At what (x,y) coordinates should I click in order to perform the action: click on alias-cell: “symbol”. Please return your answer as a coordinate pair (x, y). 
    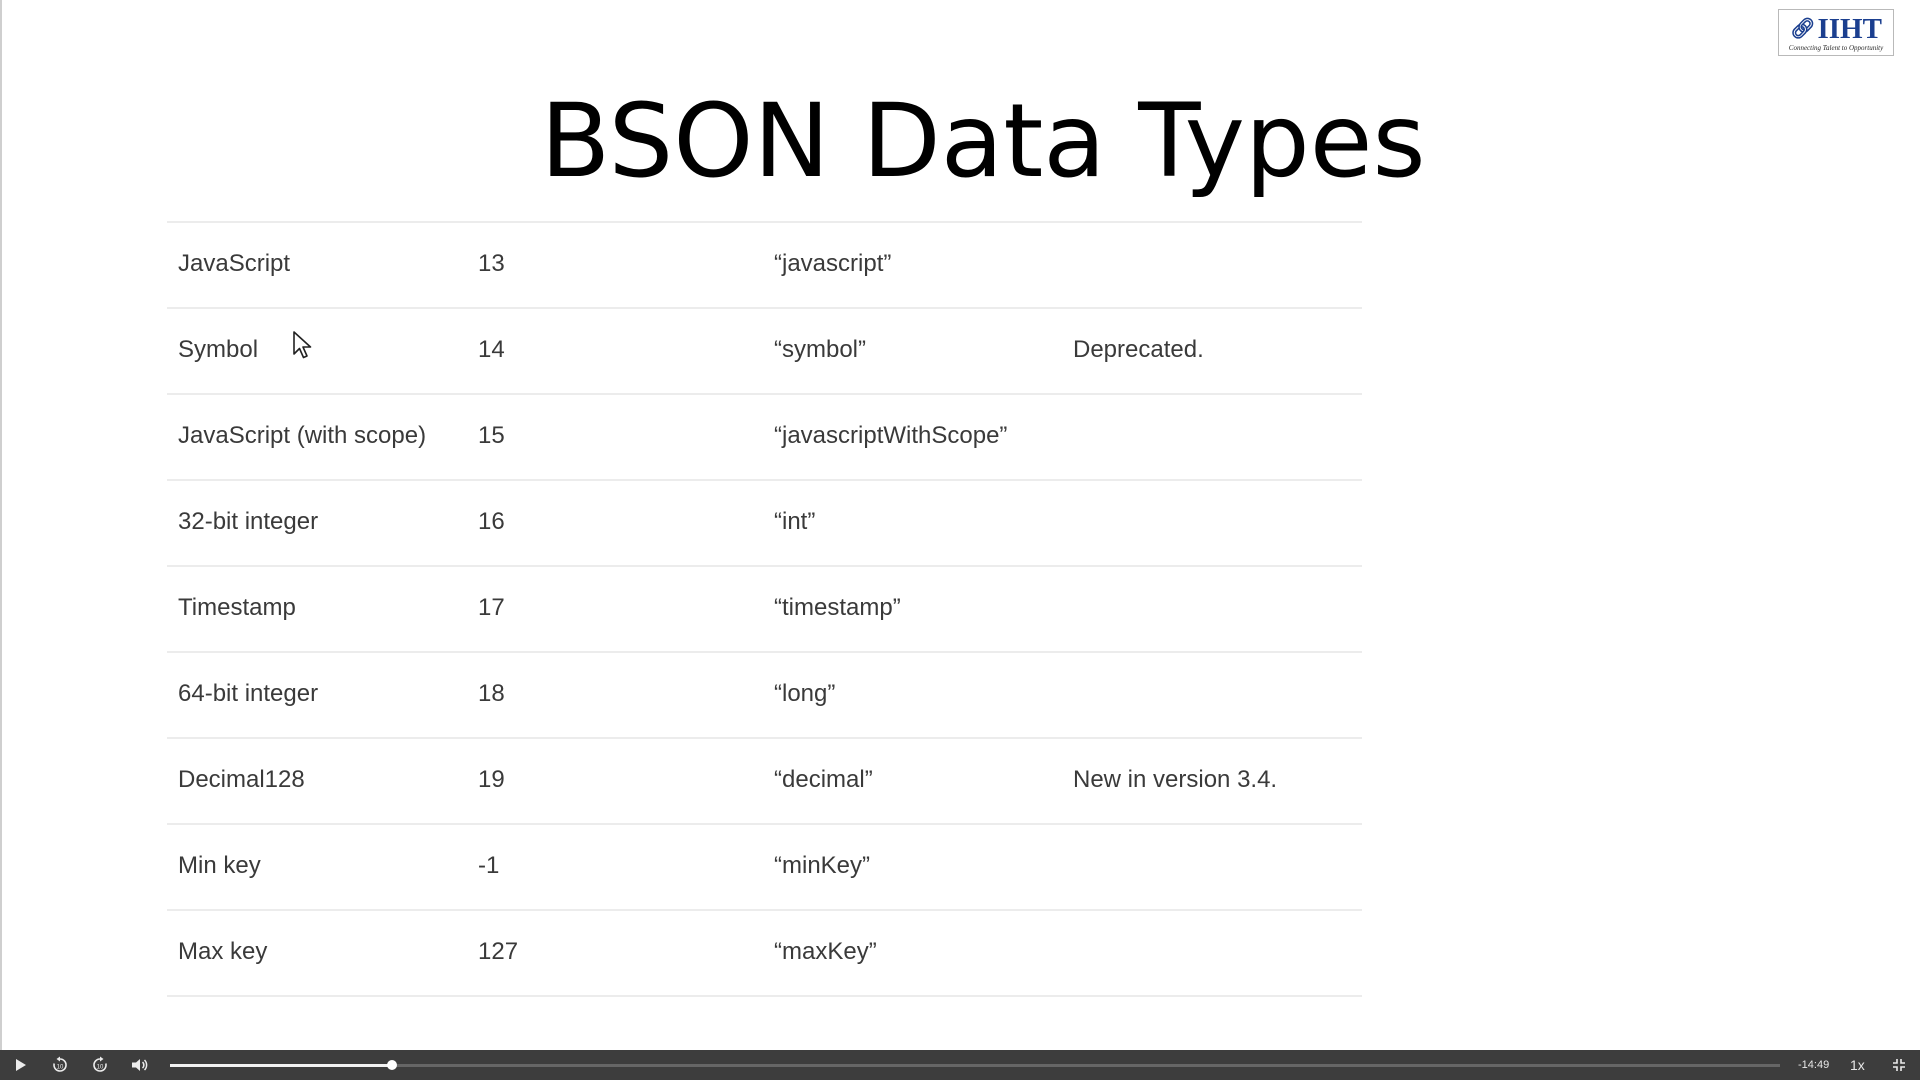
    Looking at the image, I should click on (820, 349).